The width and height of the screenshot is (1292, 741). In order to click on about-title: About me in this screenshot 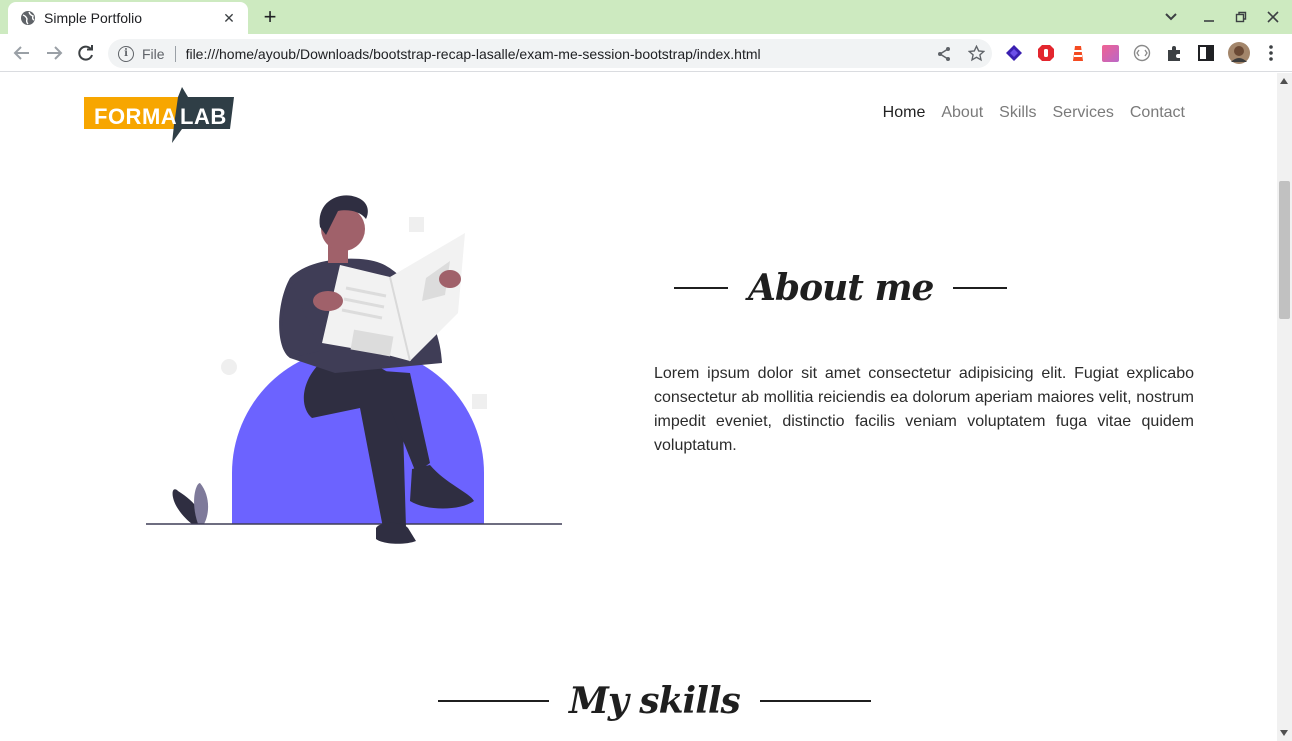, I will do `click(841, 288)`.